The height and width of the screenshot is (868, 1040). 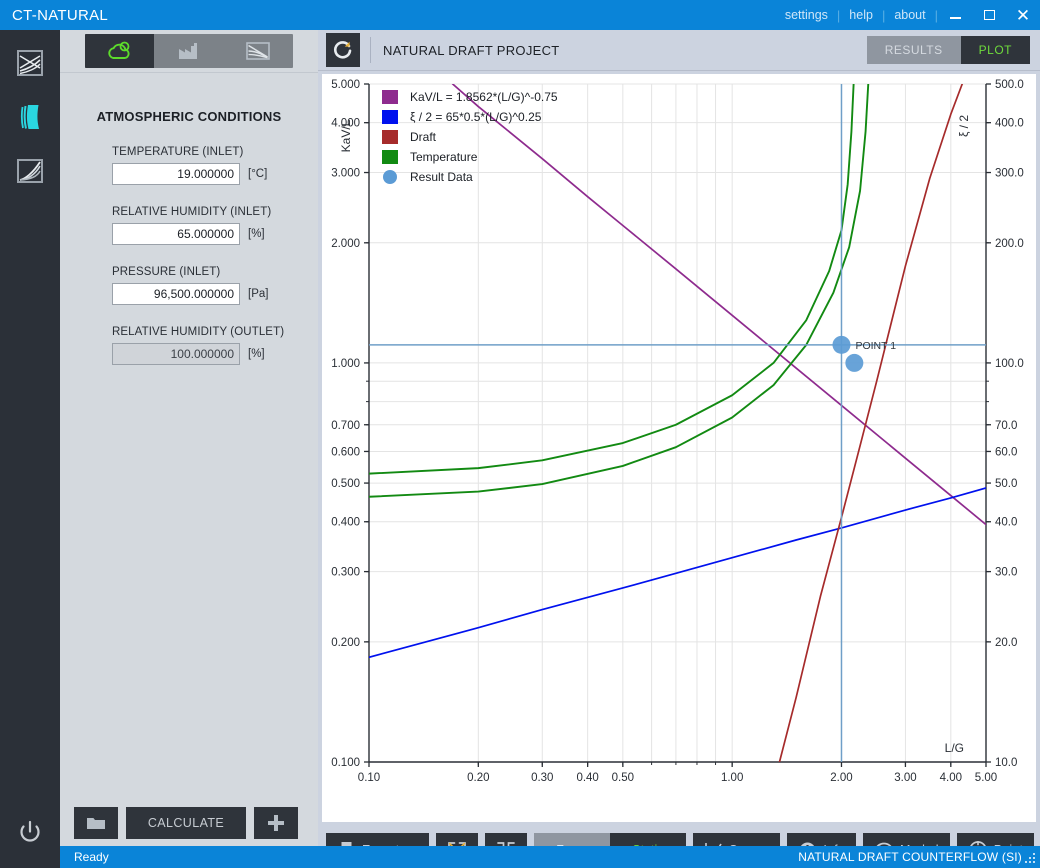 What do you see at coordinates (542, 778) in the screenshot?
I see `svg-text: 0.30` at bounding box center [542, 778].